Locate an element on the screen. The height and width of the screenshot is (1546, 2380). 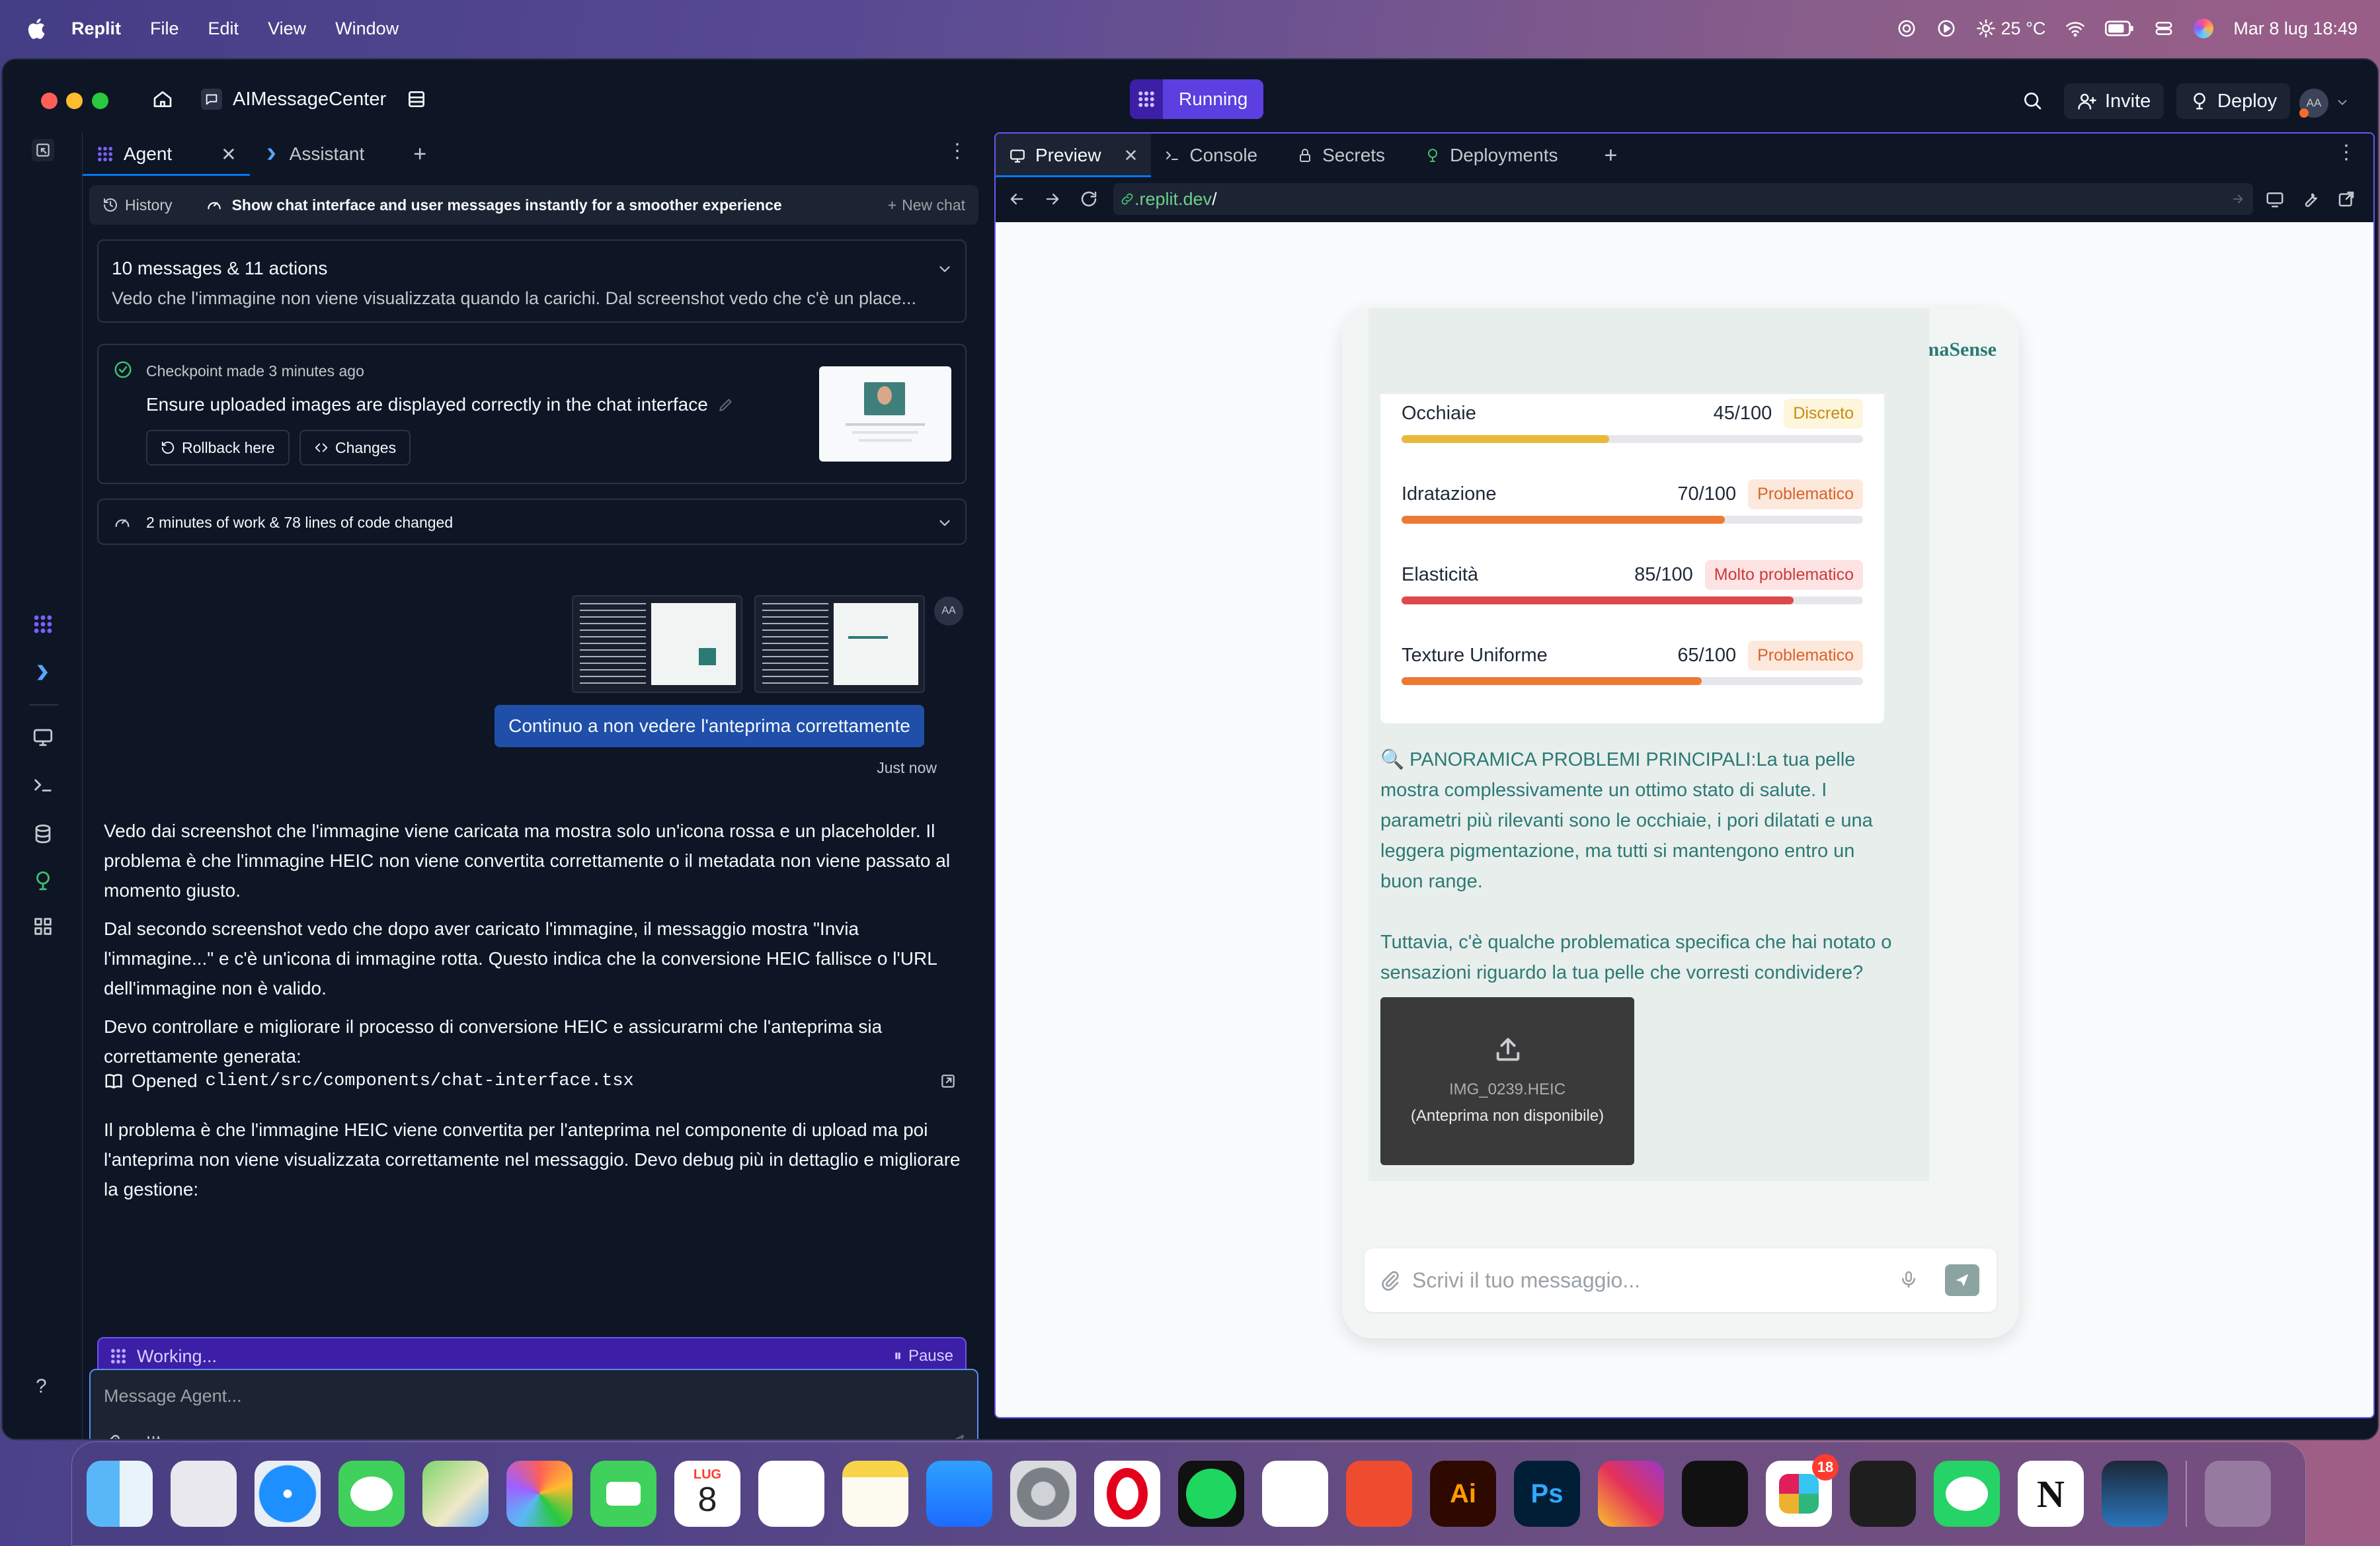
send-icon is located at coordinates (956, 1436).